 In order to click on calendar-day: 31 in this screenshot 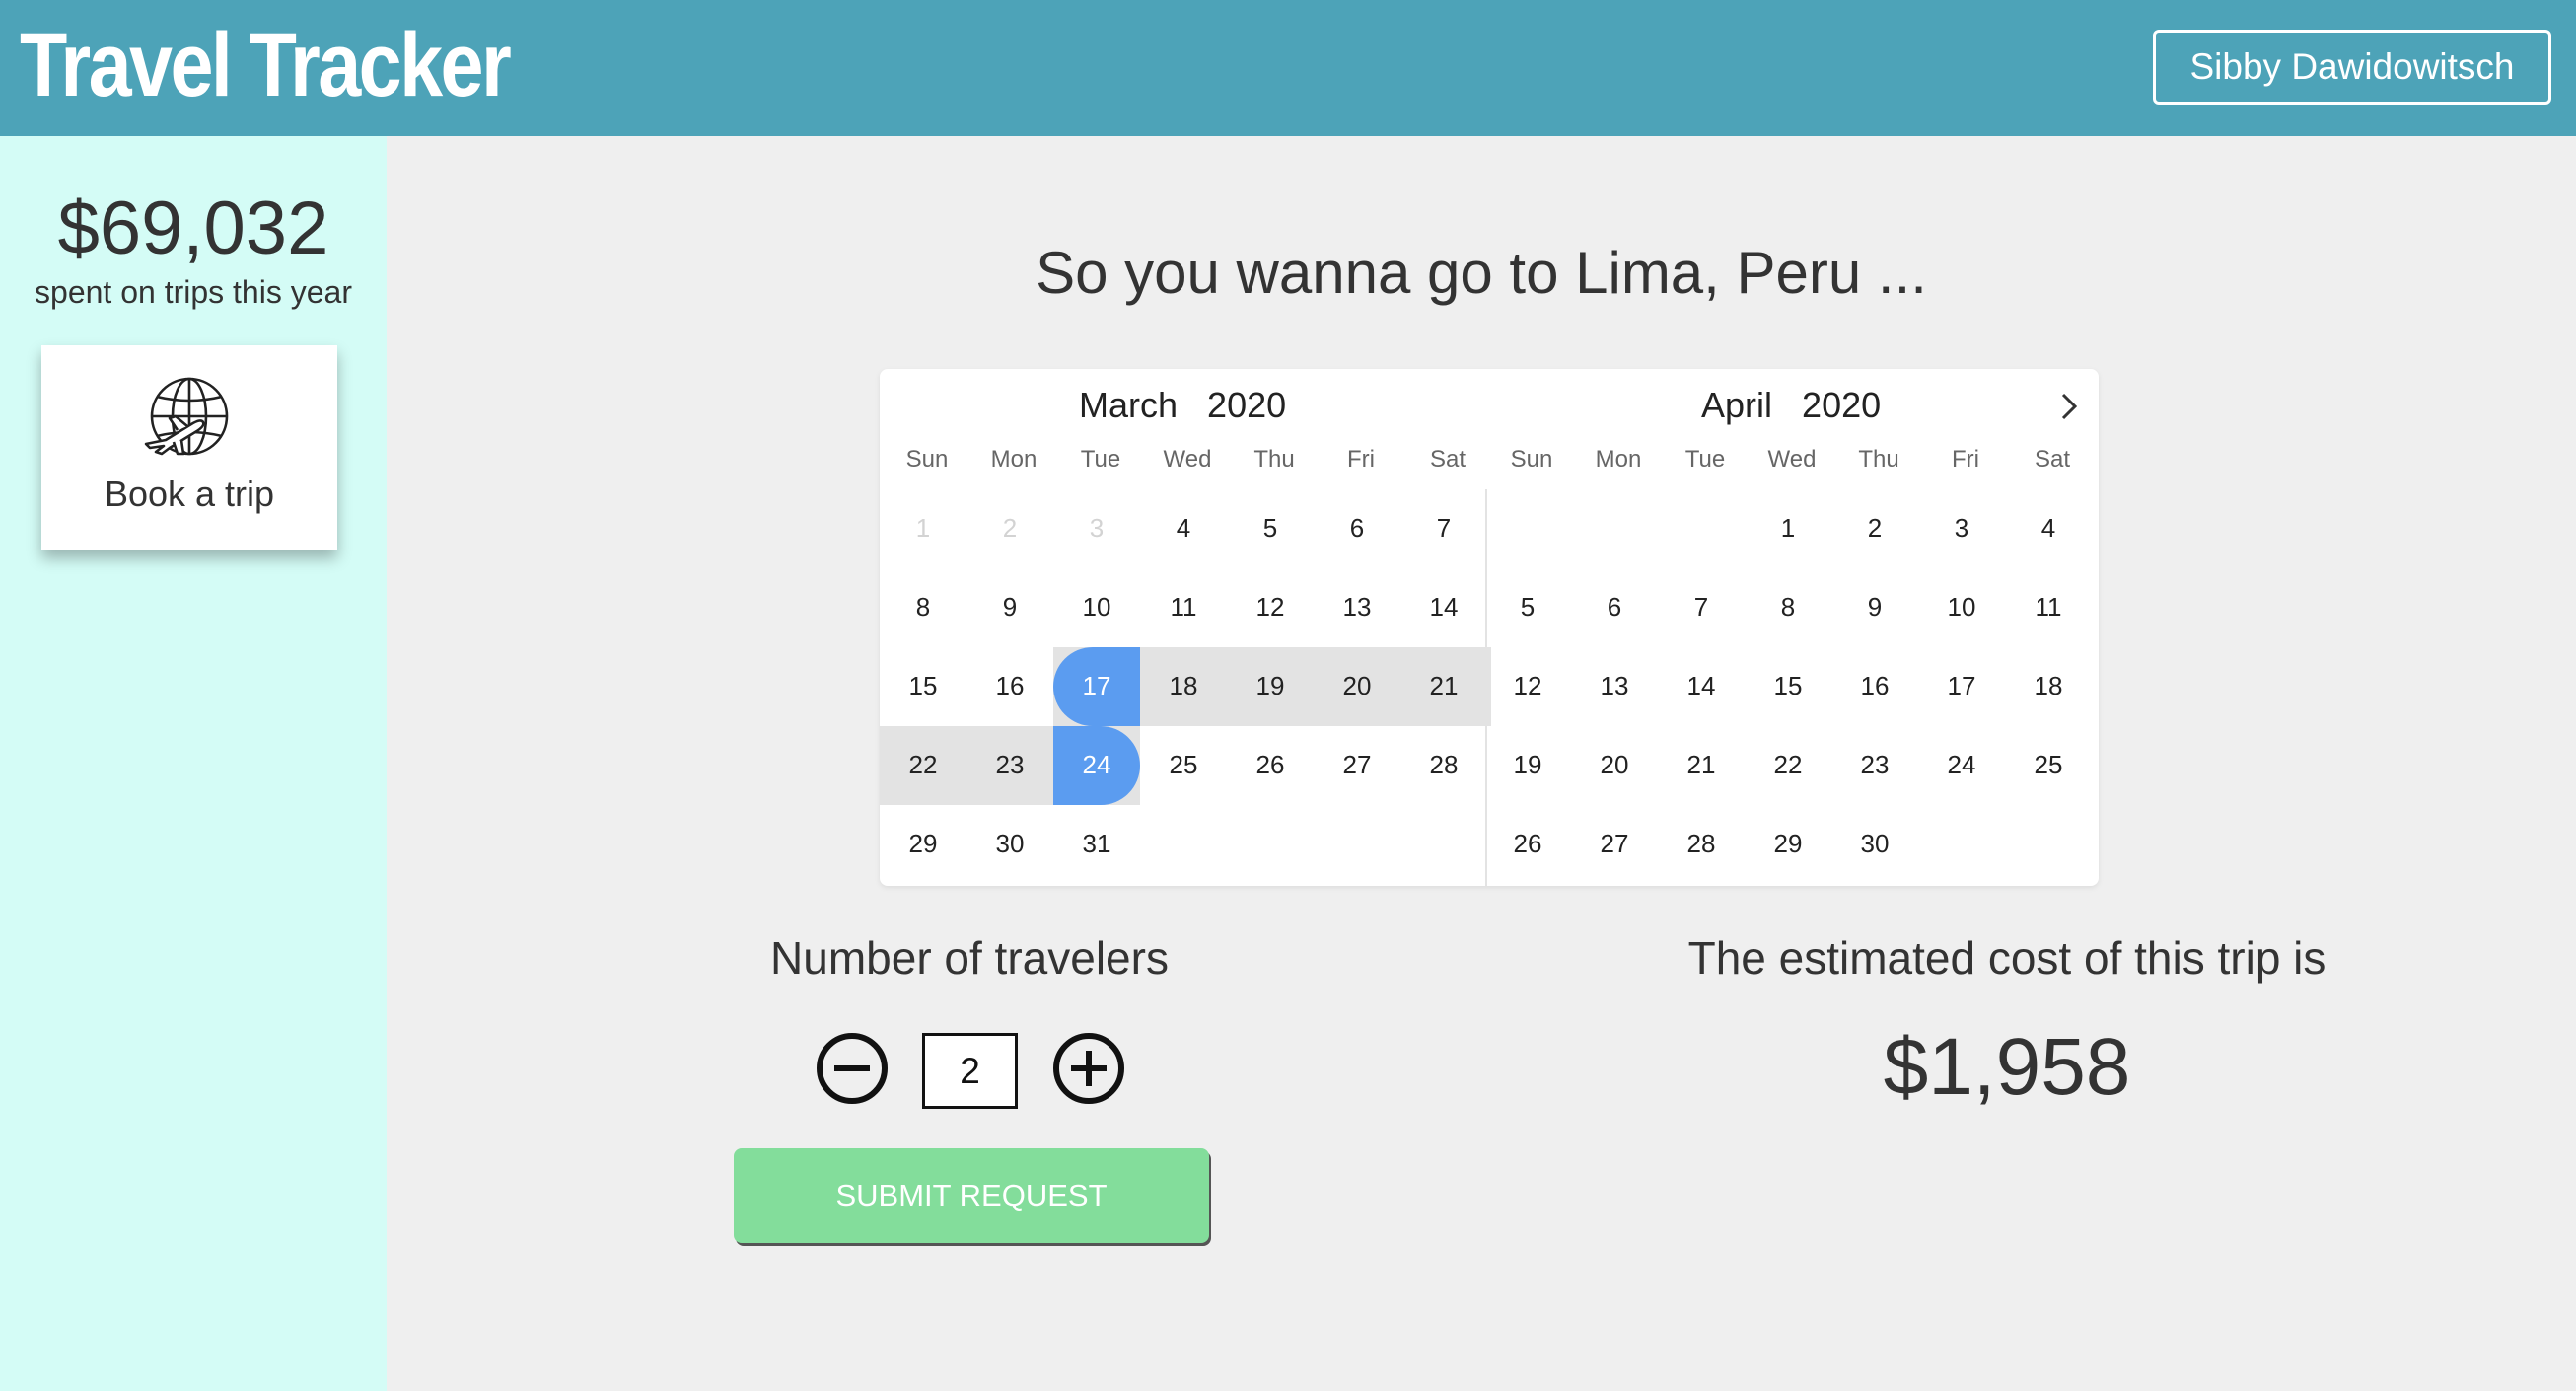, I will do `click(1096, 843)`.